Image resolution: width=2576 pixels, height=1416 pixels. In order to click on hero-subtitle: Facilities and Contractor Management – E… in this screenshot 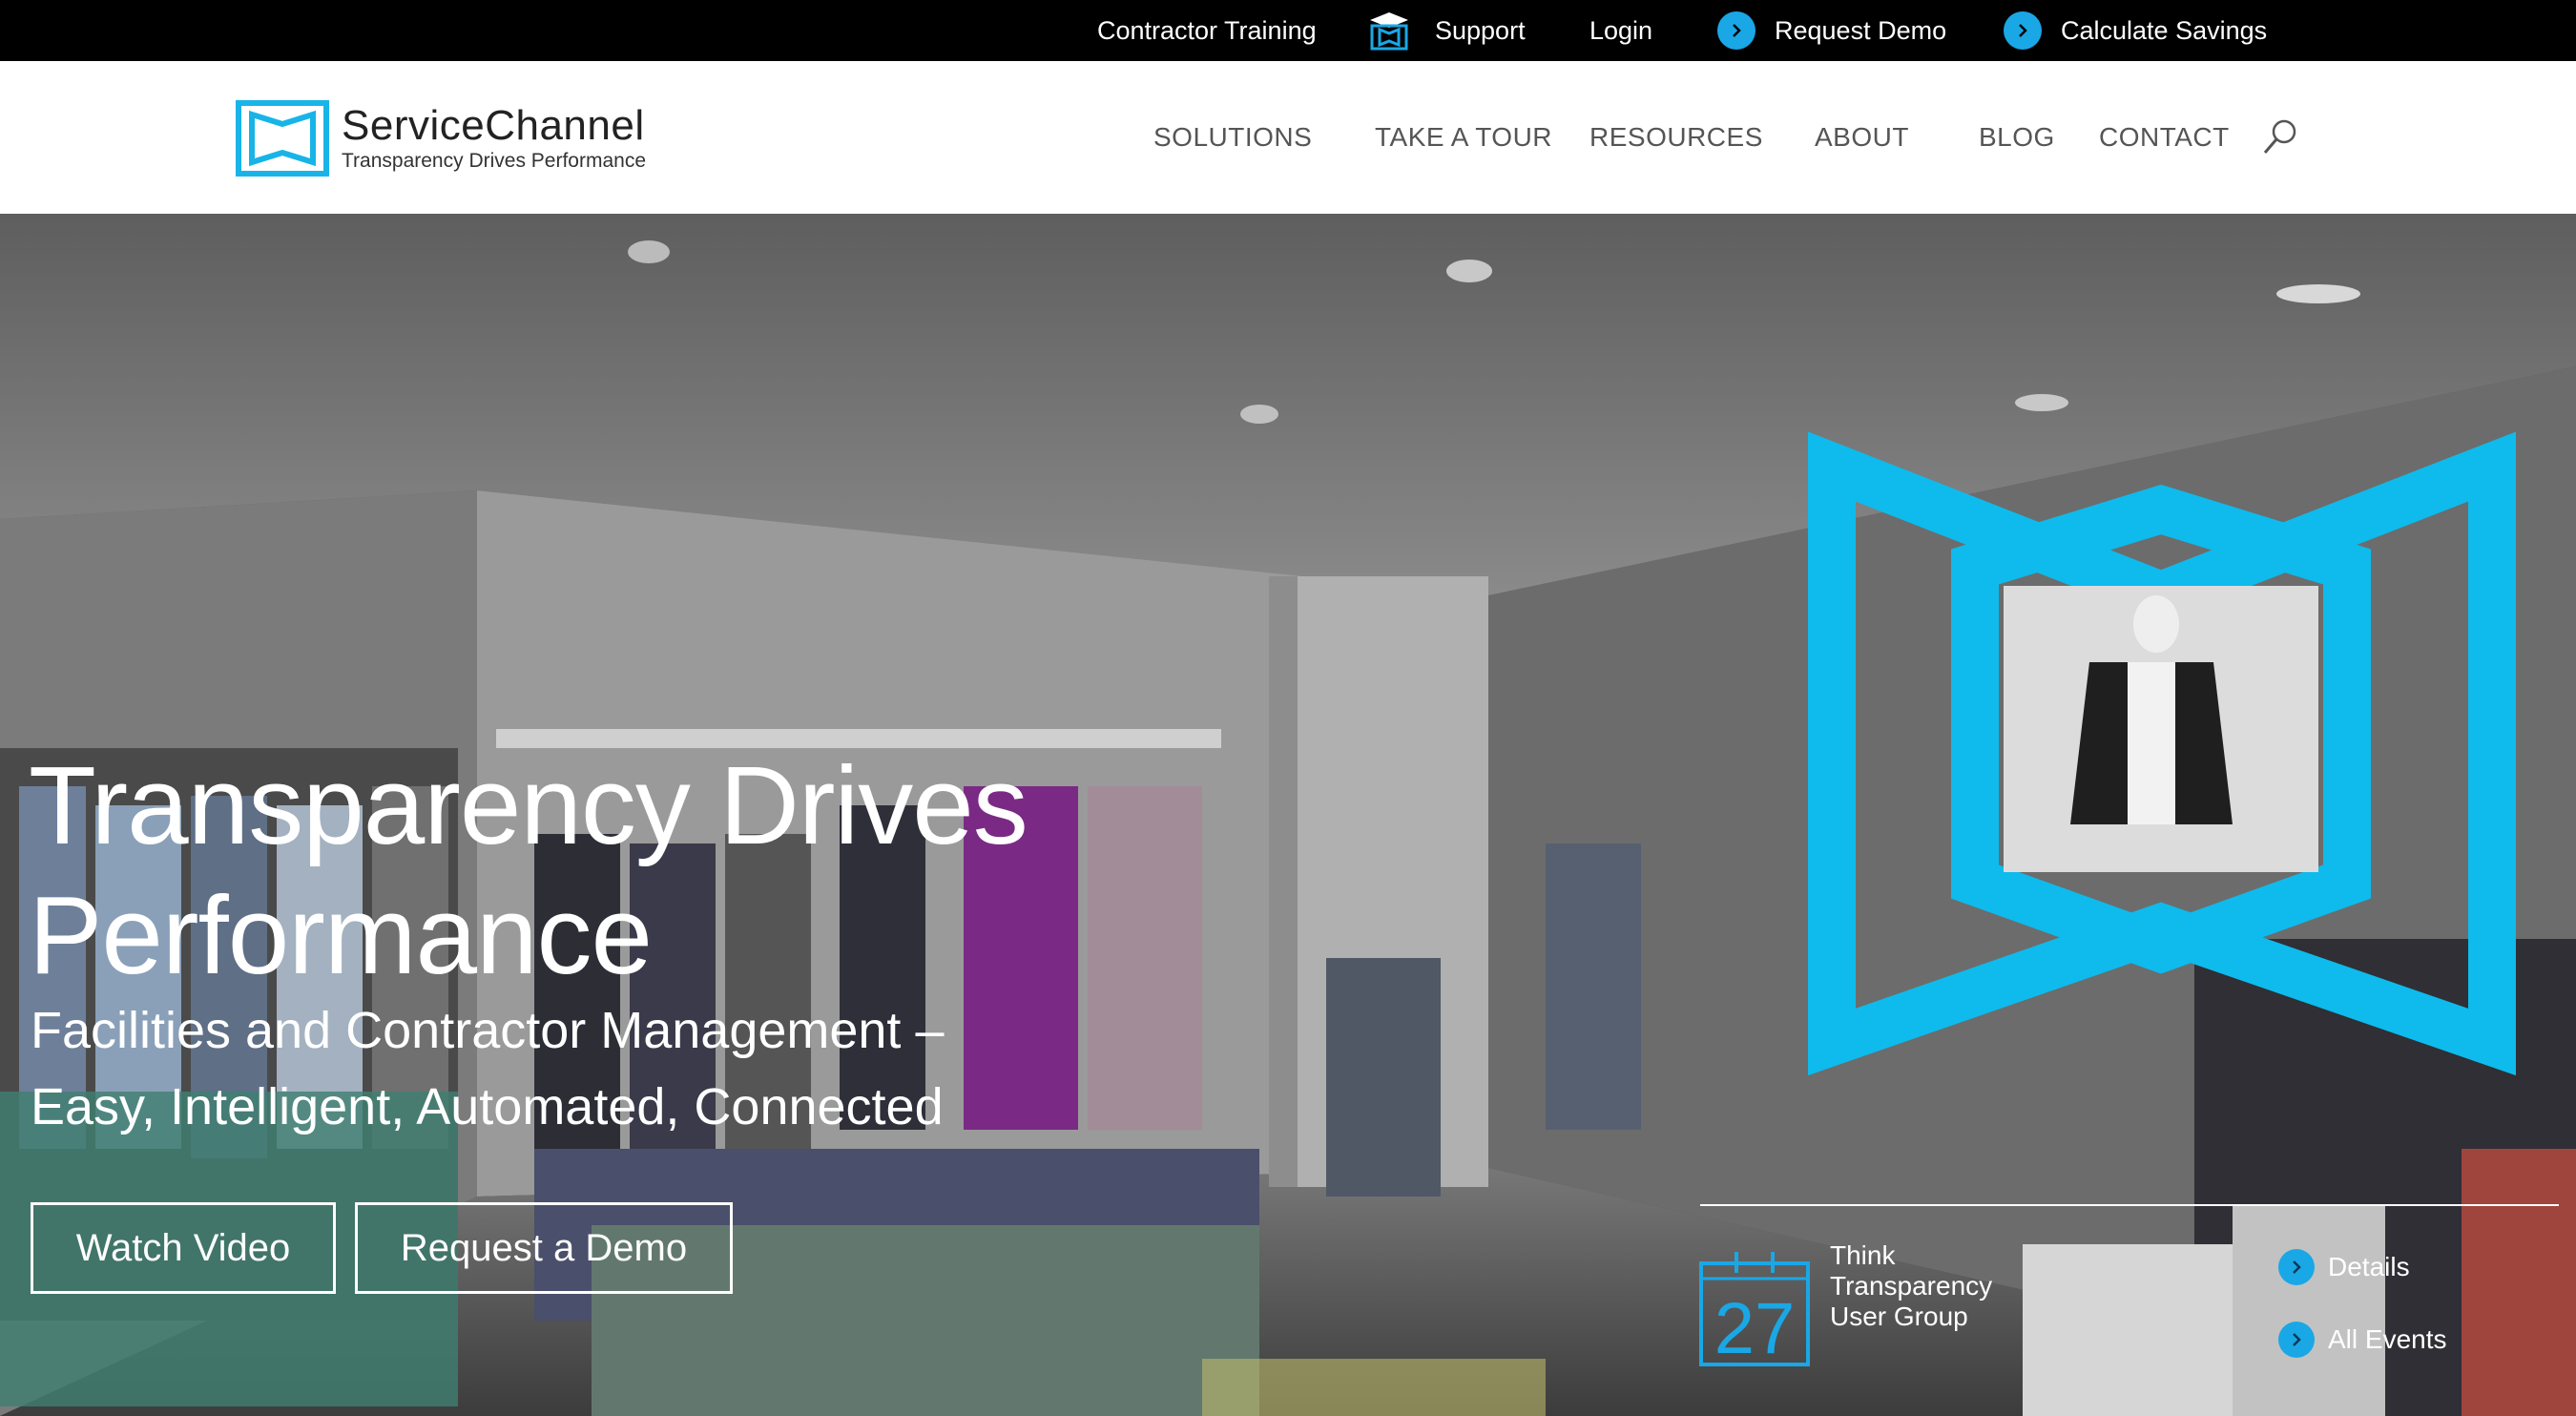, I will do `click(555, 1068)`.